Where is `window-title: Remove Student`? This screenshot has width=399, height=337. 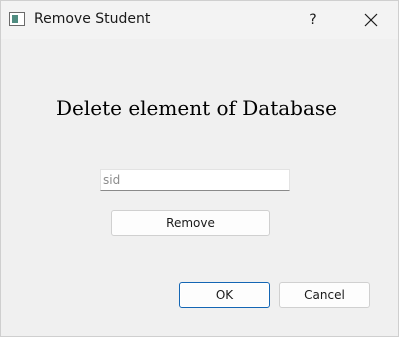 window-title: Remove Student is located at coordinates (92, 19).